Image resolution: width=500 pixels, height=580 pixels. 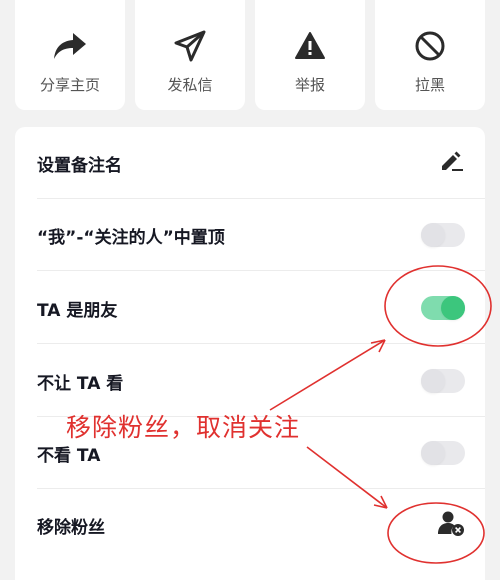 What do you see at coordinates (79, 165) in the screenshot?
I see `set-remark-name-label: 设置备注名` at bounding box center [79, 165].